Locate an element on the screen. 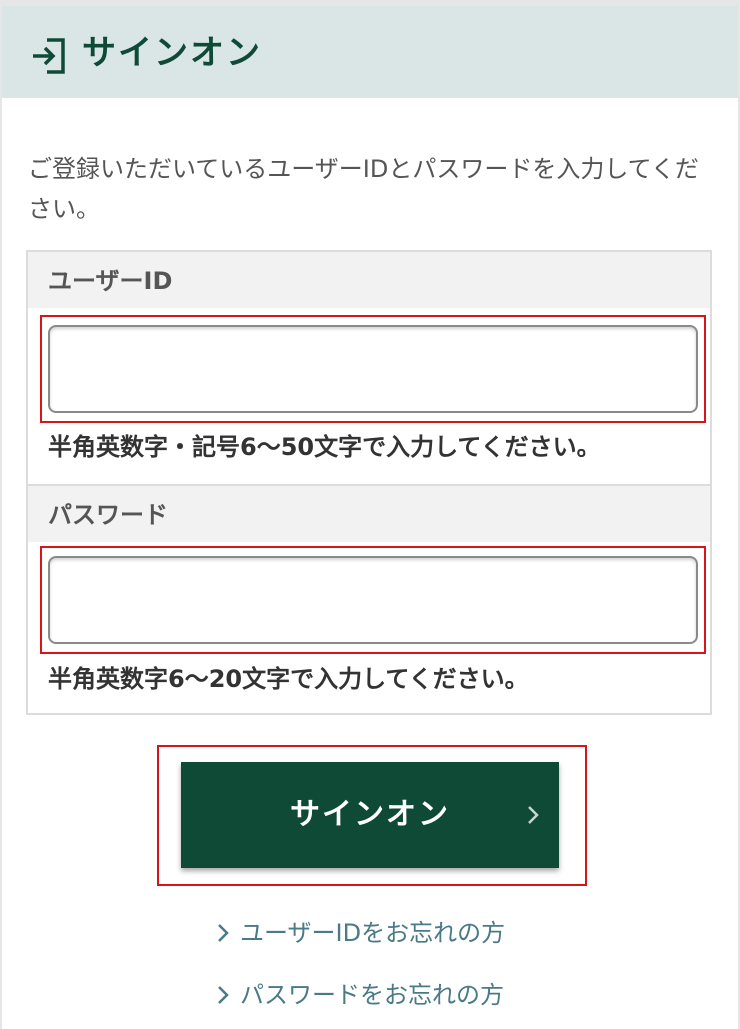  forgot-user-id-link: ユーザーIDをお忘れの方 is located at coordinates (360, 933).